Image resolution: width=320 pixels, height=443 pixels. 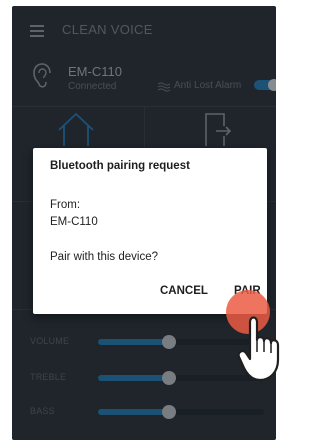 What do you see at coordinates (184, 291) in the screenshot?
I see `cancel-button: CANCEL` at bounding box center [184, 291].